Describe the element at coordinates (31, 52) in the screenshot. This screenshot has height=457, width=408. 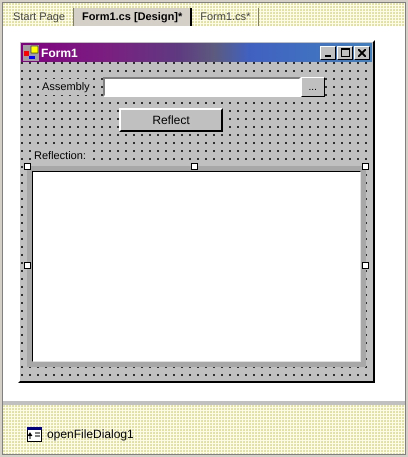
I see `form-icon` at that location.